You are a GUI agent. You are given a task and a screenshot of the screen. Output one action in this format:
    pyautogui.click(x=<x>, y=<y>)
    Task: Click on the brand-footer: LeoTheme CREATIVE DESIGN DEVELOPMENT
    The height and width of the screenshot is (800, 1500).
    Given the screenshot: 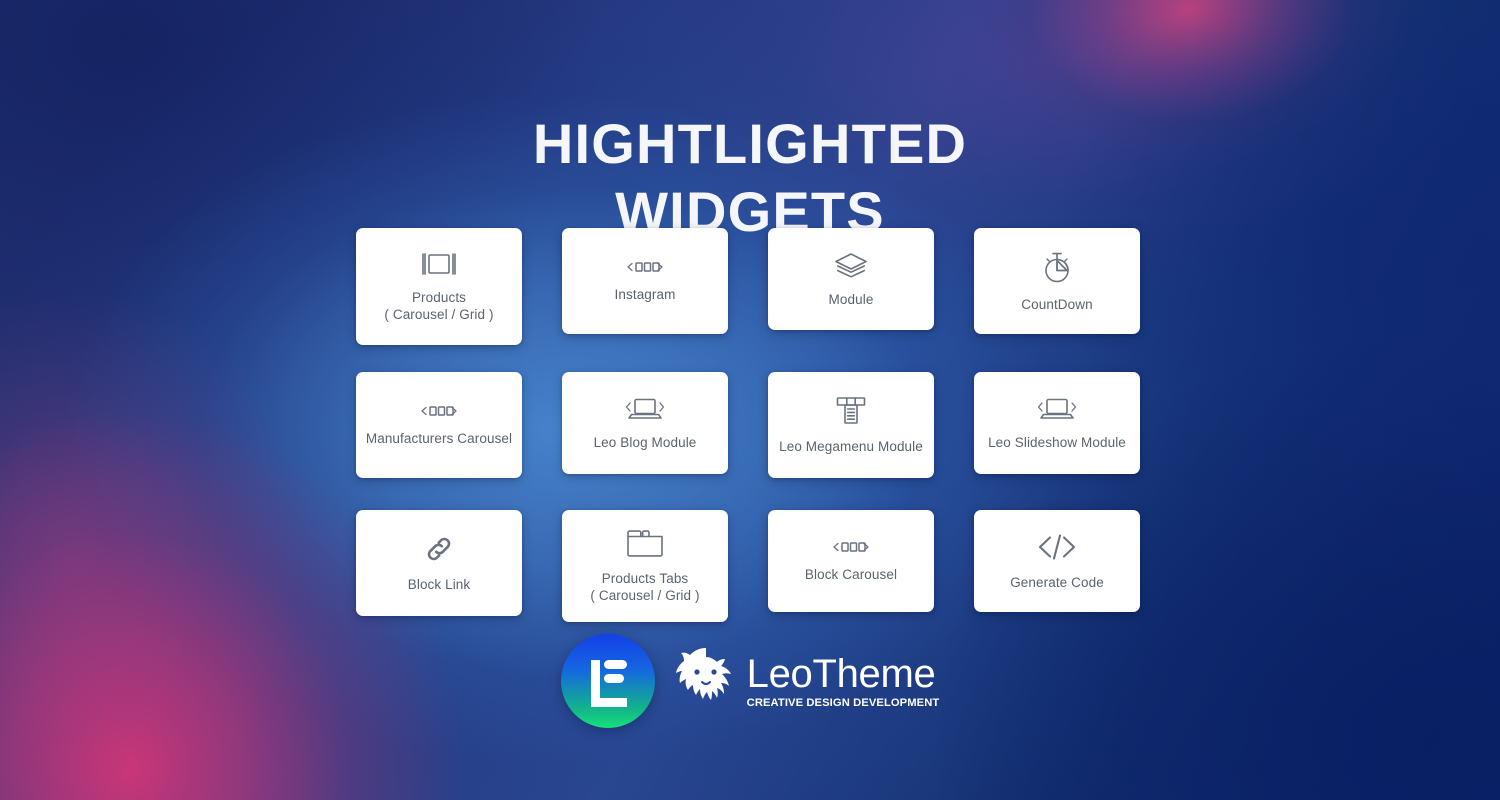 What is the action you would take?
    pyautogui.click(x=750, y=681)
    